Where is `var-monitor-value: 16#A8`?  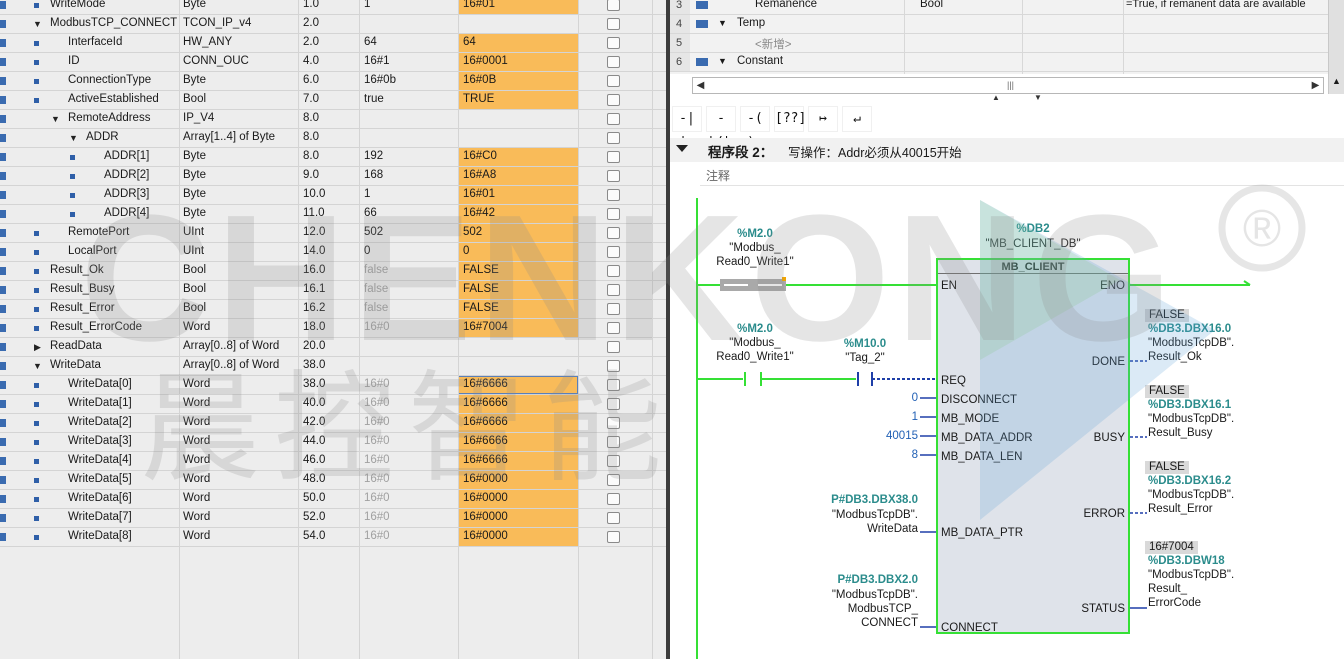 var-monitor-value: 16#A8 is located at coordinates (518, 176).